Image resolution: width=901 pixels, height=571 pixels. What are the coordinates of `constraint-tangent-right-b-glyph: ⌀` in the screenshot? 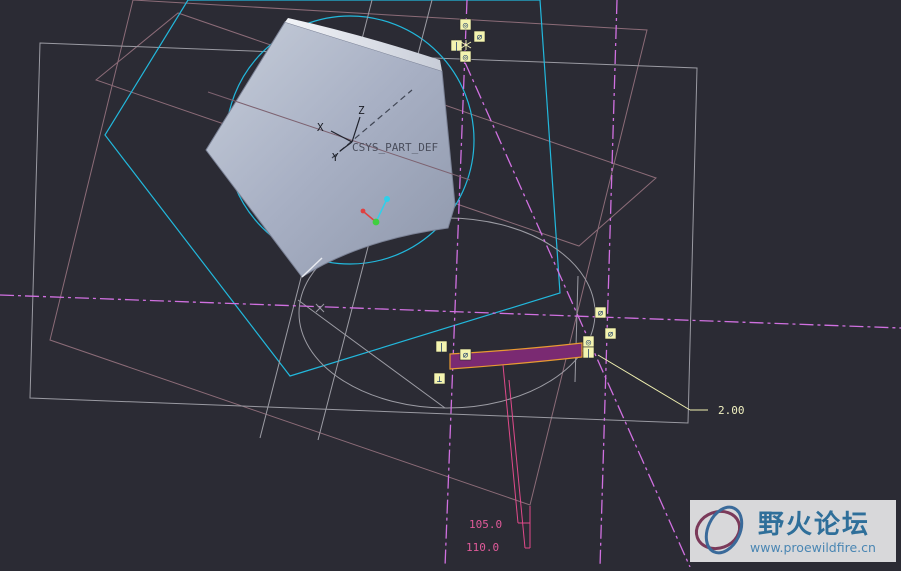 It's located at (611, 335).